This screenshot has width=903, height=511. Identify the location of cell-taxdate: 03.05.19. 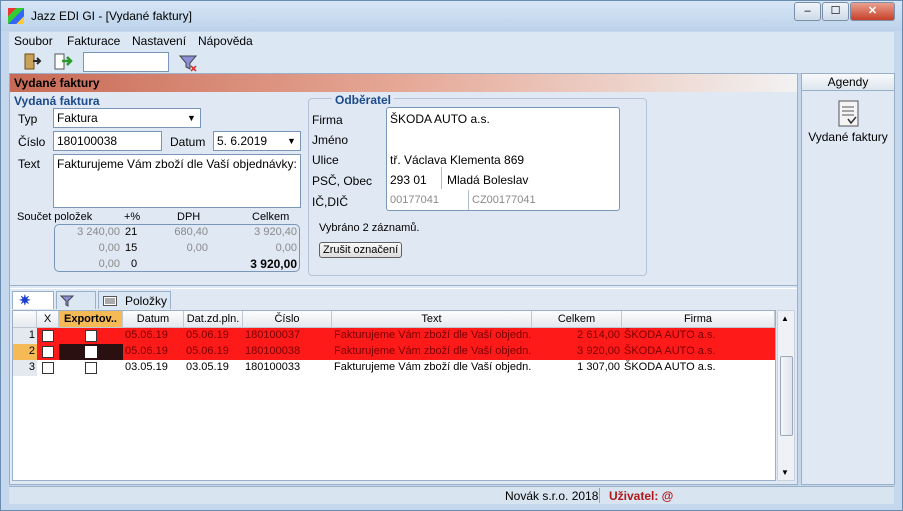
(207, 367).